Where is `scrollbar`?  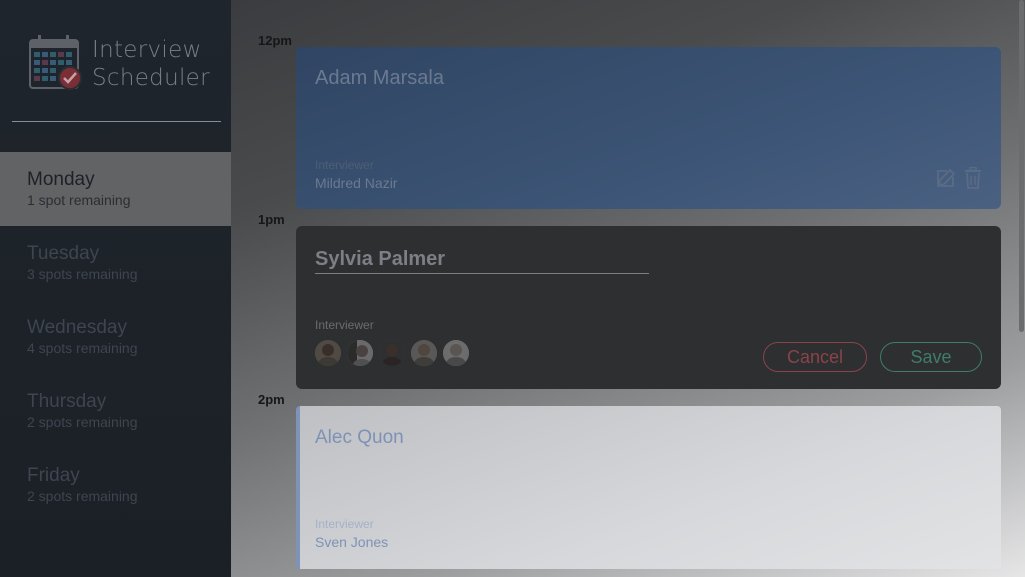
scrollbar is located at coordinates (1022, 288).